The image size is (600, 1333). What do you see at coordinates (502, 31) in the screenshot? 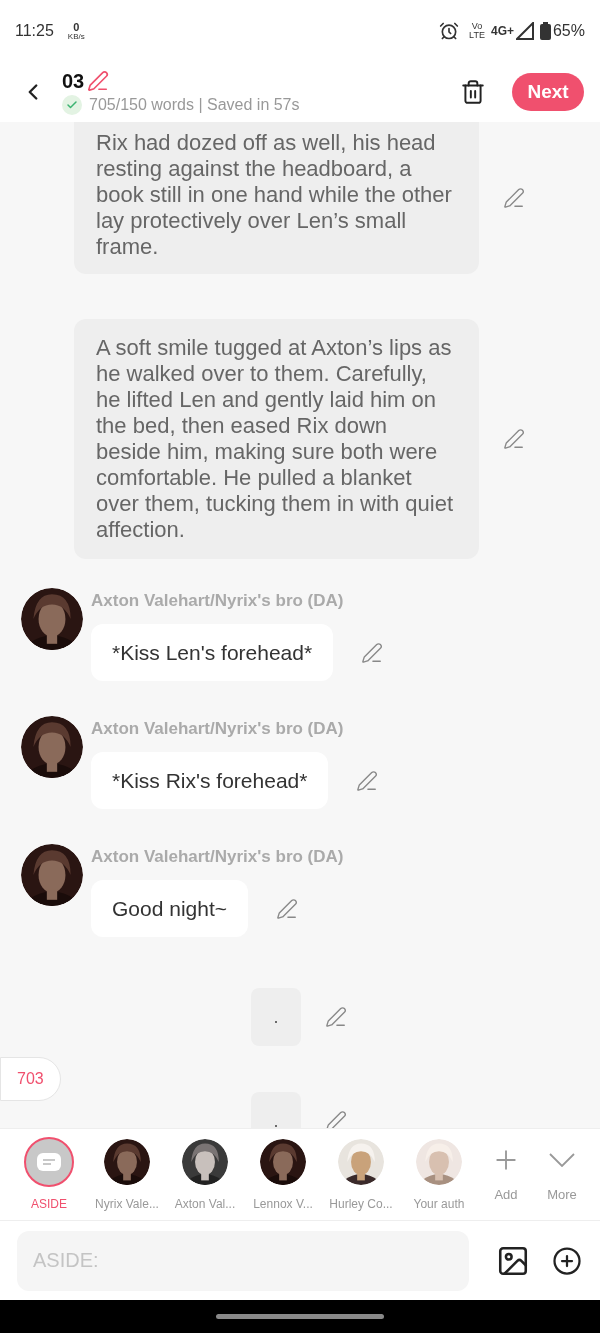
I see `network-type: 4G+` at bounding box center [502, 31].